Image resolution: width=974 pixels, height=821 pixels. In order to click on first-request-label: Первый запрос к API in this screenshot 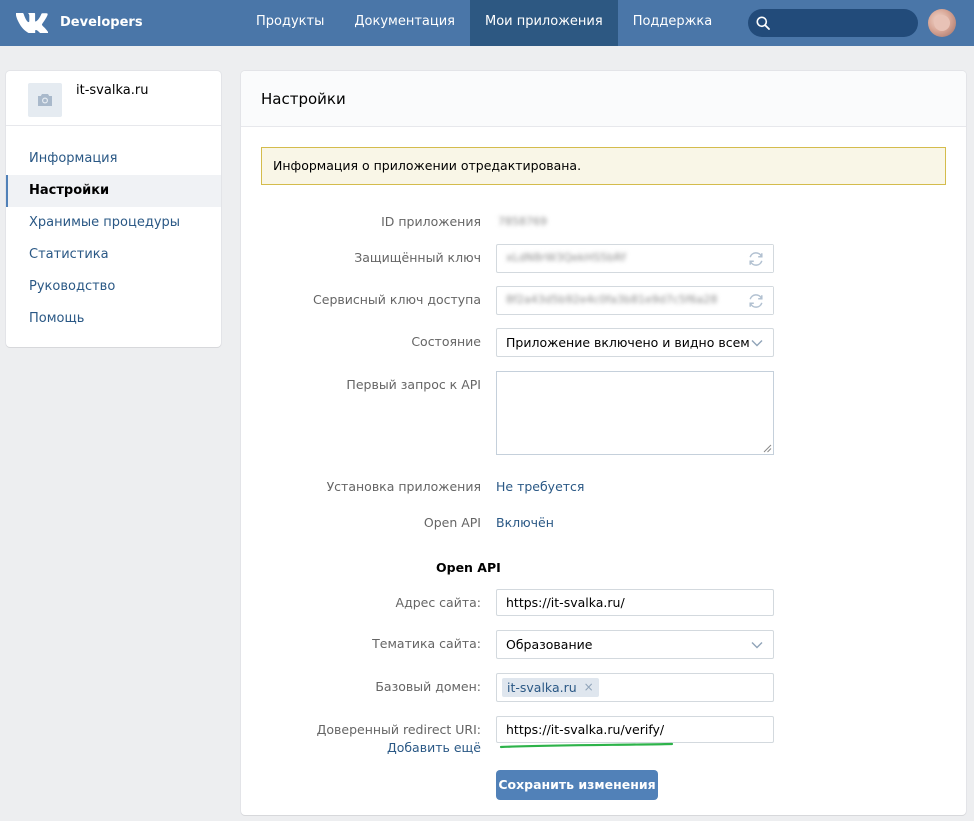, I will do `click(413, 384)`.